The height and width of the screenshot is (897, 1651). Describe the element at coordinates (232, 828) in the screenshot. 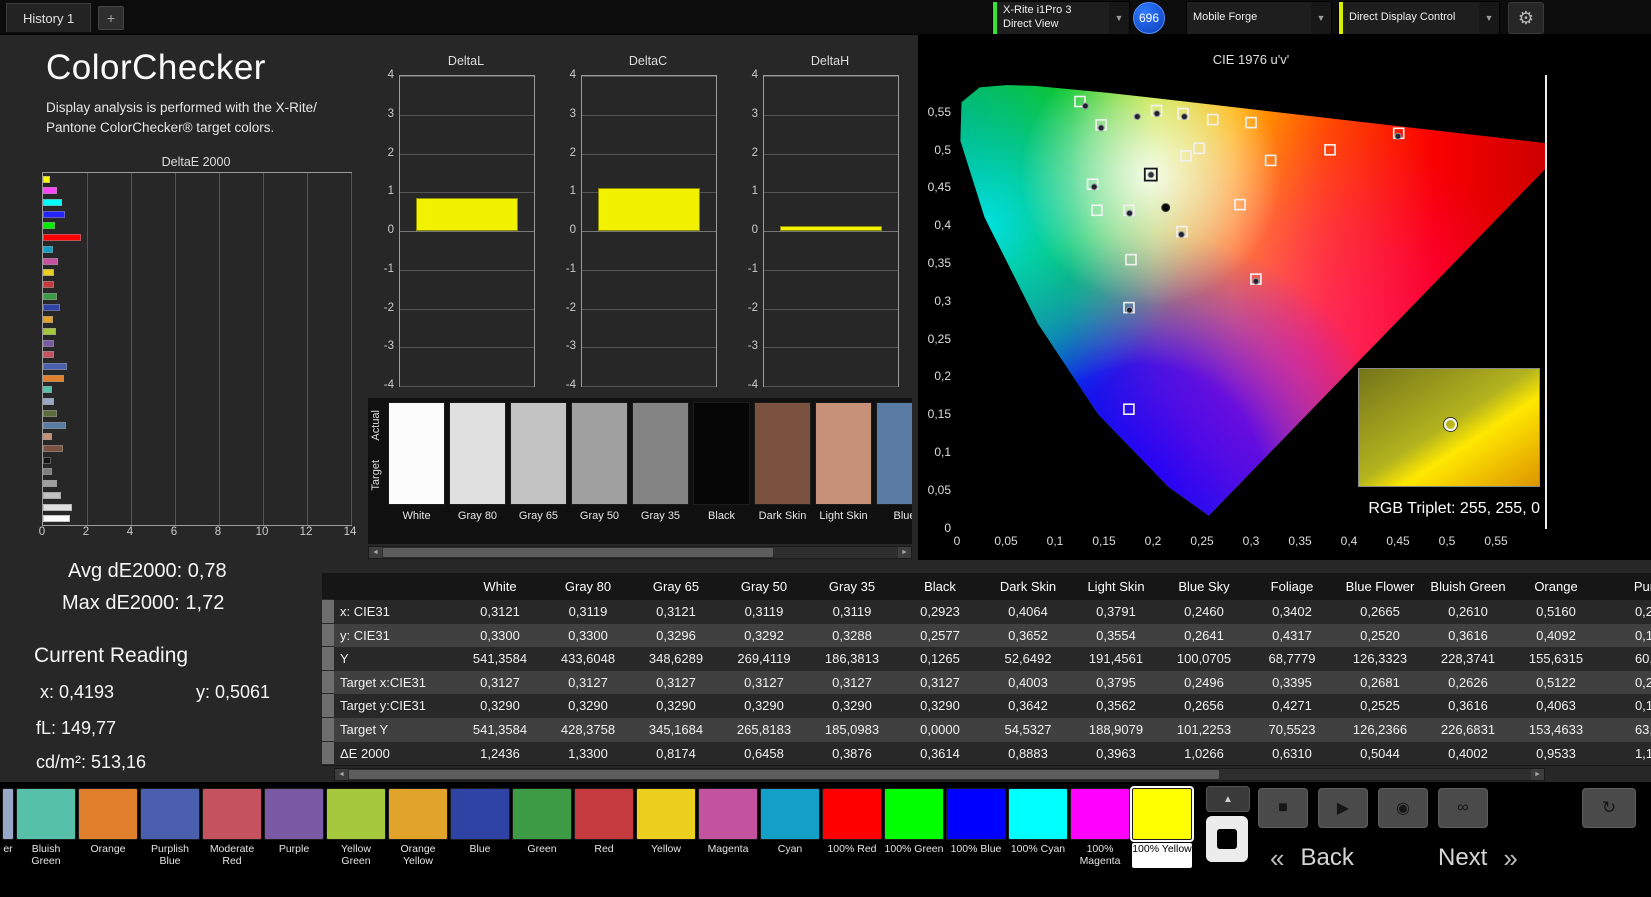

I see `patch-button: Moderate Red` at that location.